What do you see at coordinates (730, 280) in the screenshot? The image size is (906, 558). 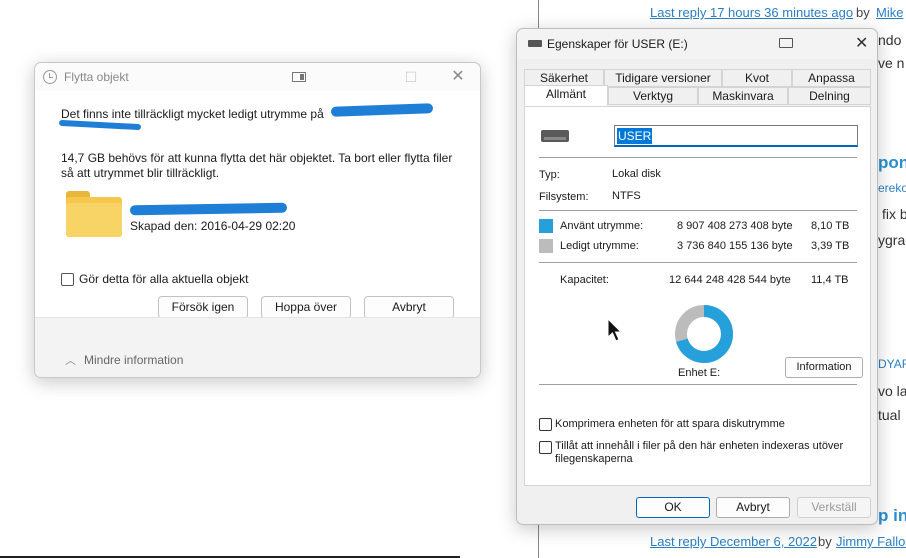 I see `capacity-bytes: 12 644 248 428 544 byte` at bounding box center [730, 280].